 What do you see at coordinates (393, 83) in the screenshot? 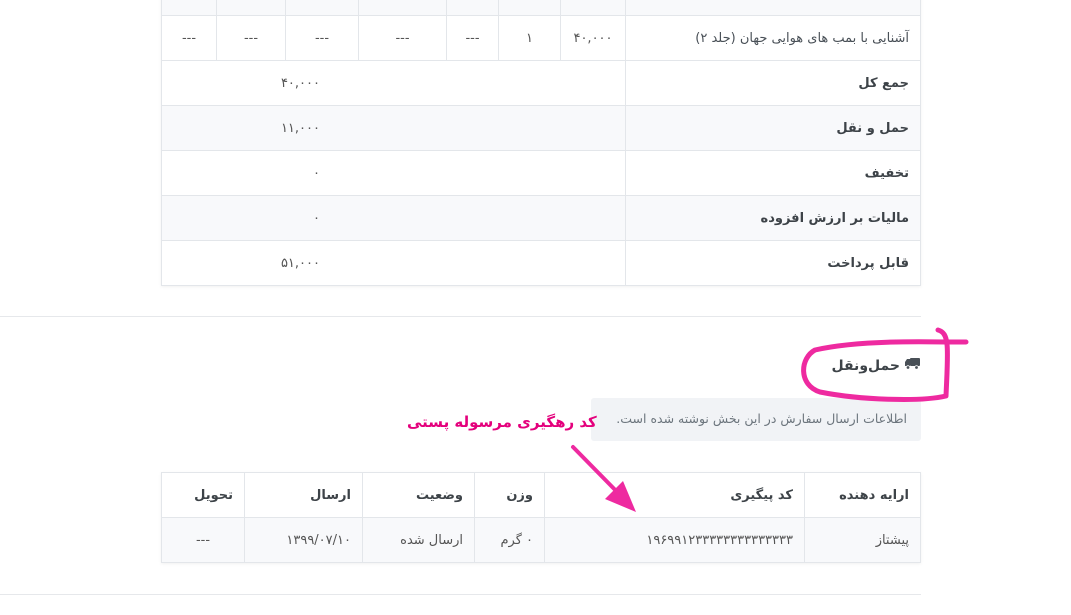
I see `summary-value: ۴۰,۰۰۰` at bounding box center [393, 83].